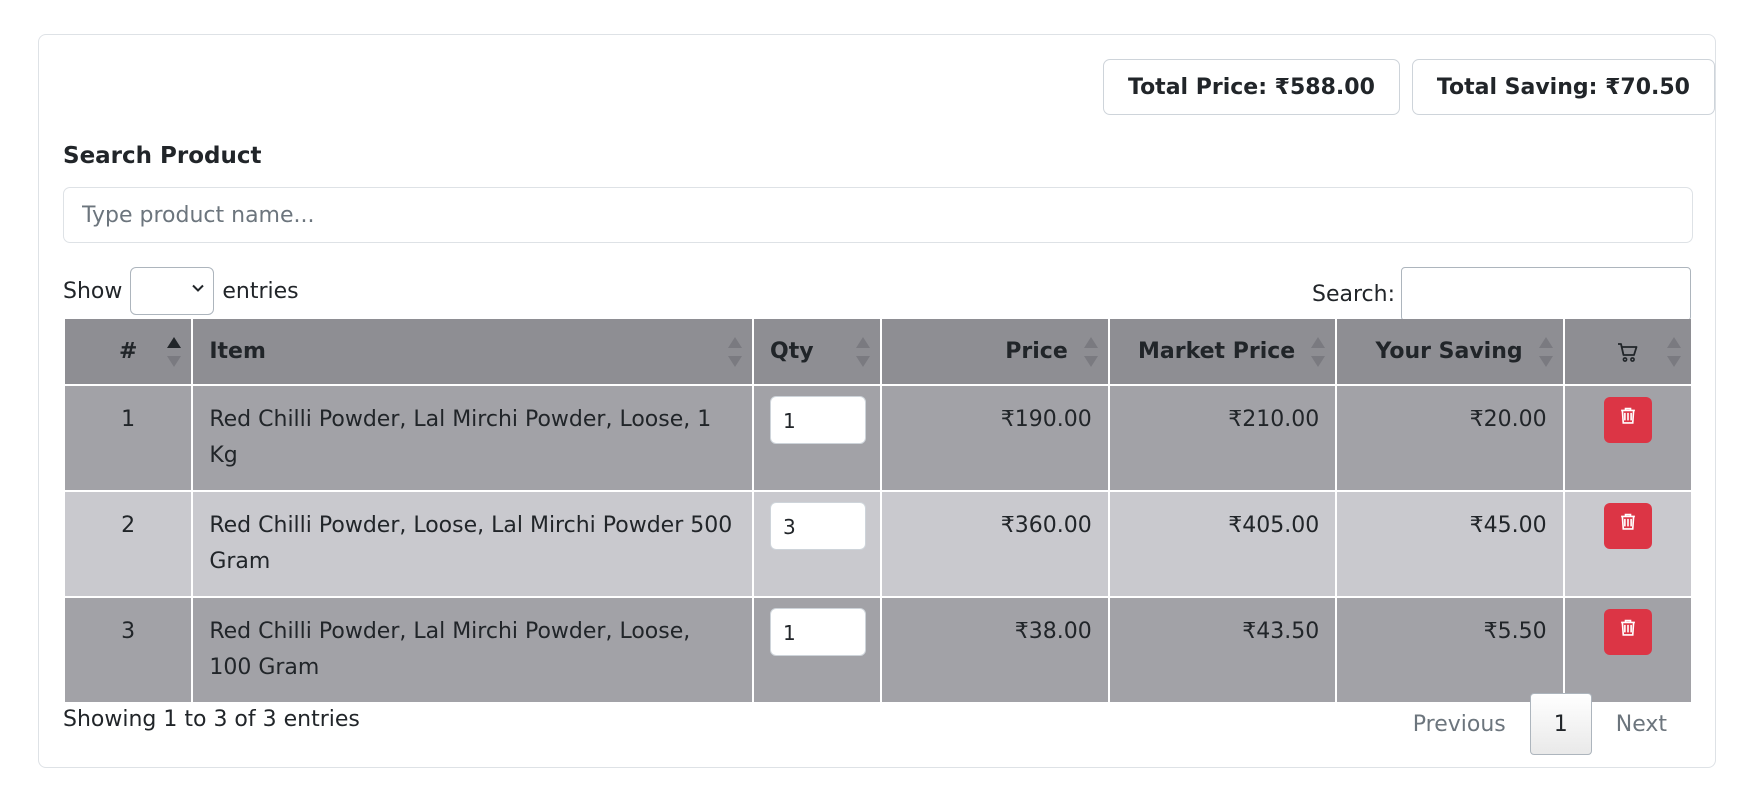  I want to click on filter-input, so click(1546, 294).